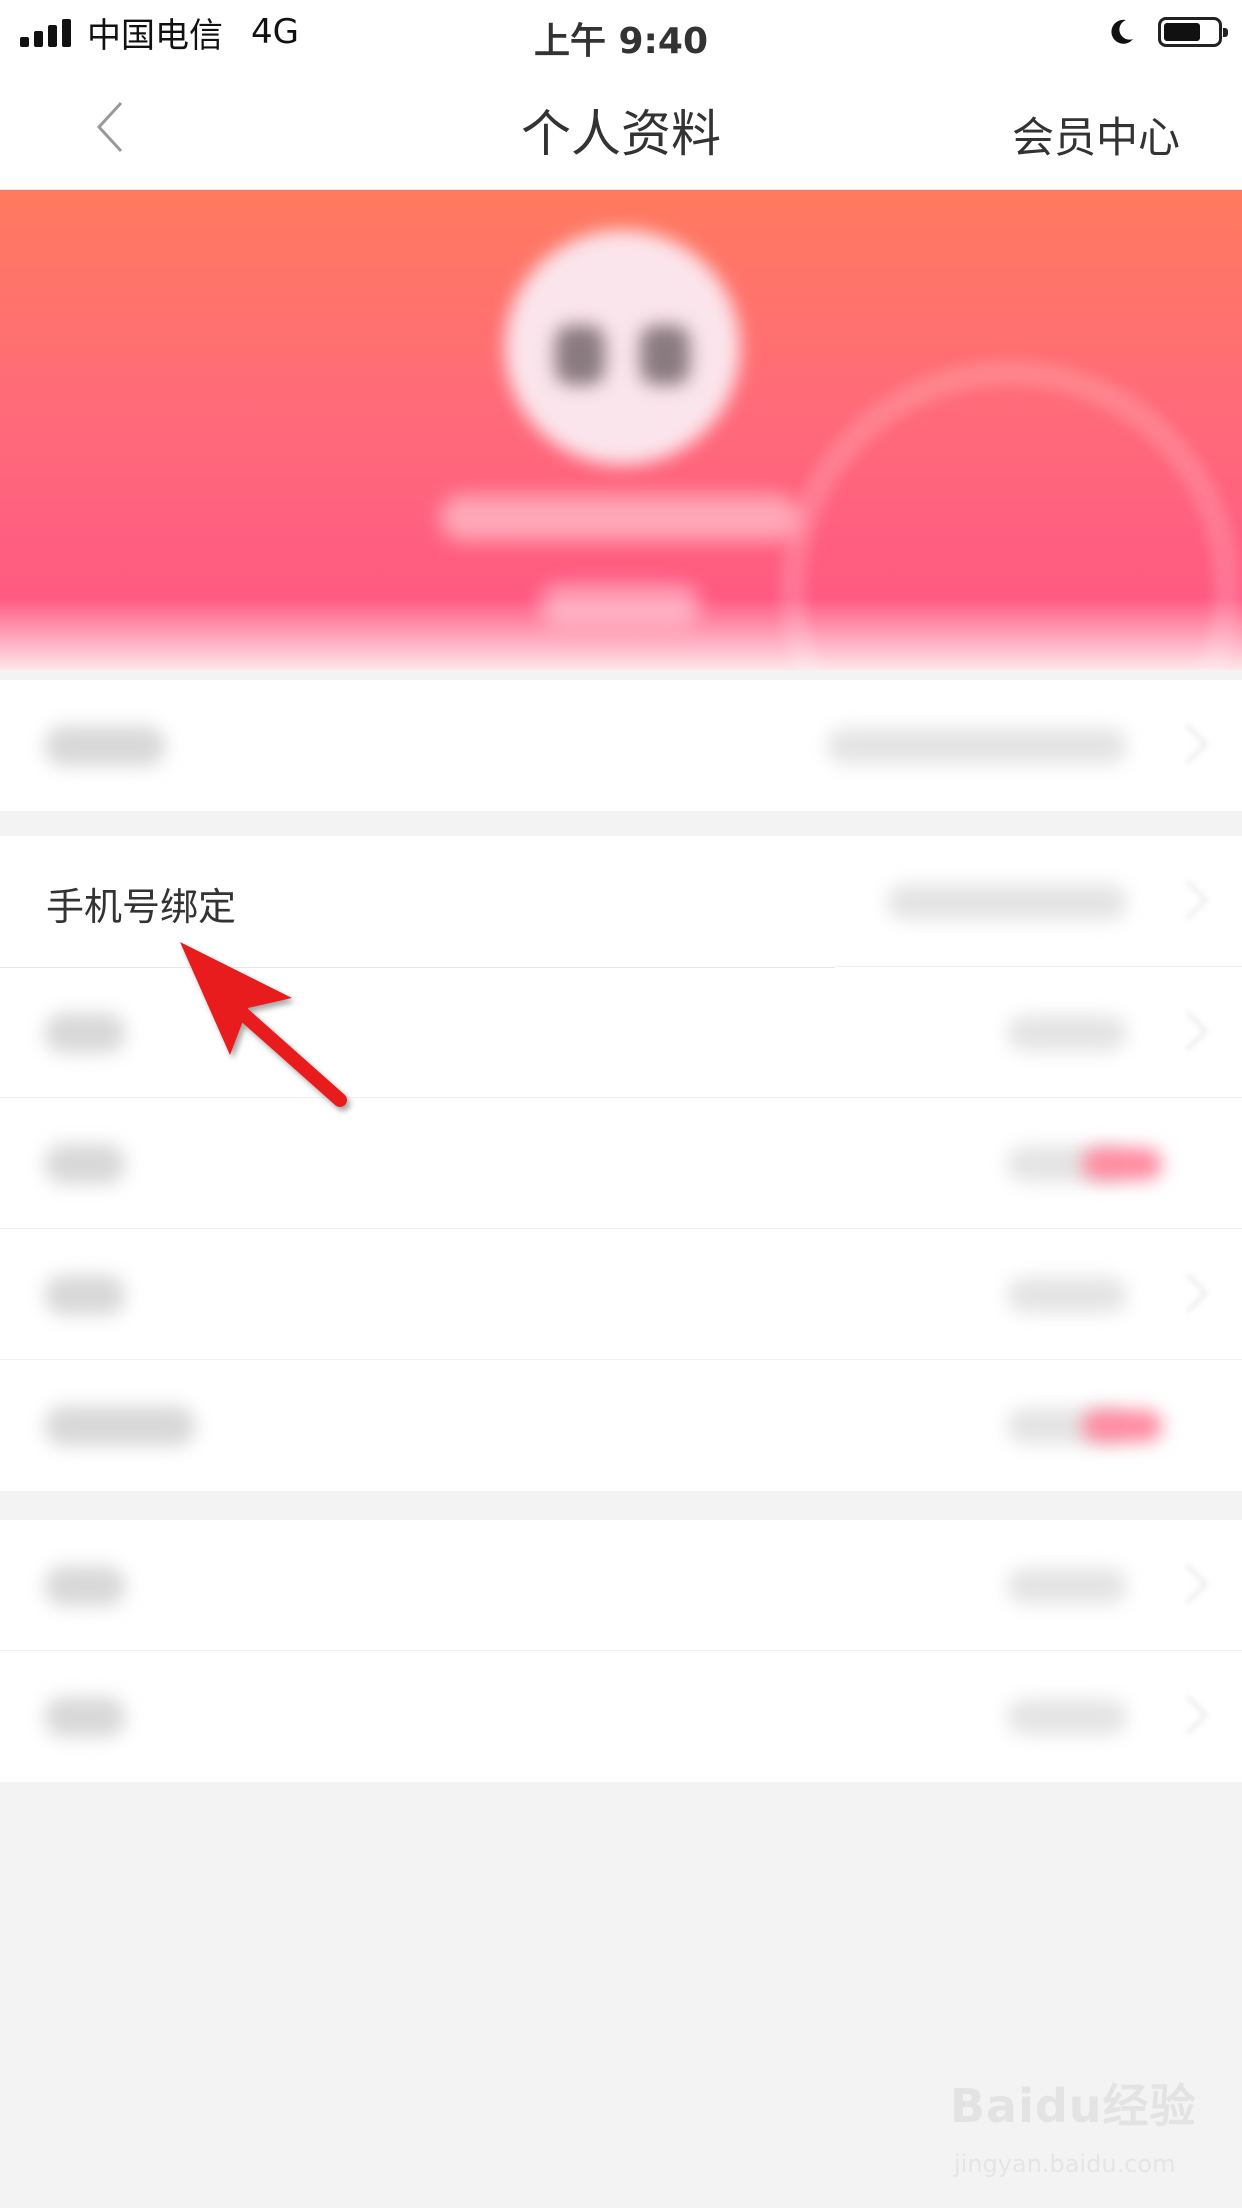 Image resolution: width=1242 pixels, height=2208 pixels. I want to click on back-button, so click(110, 127).